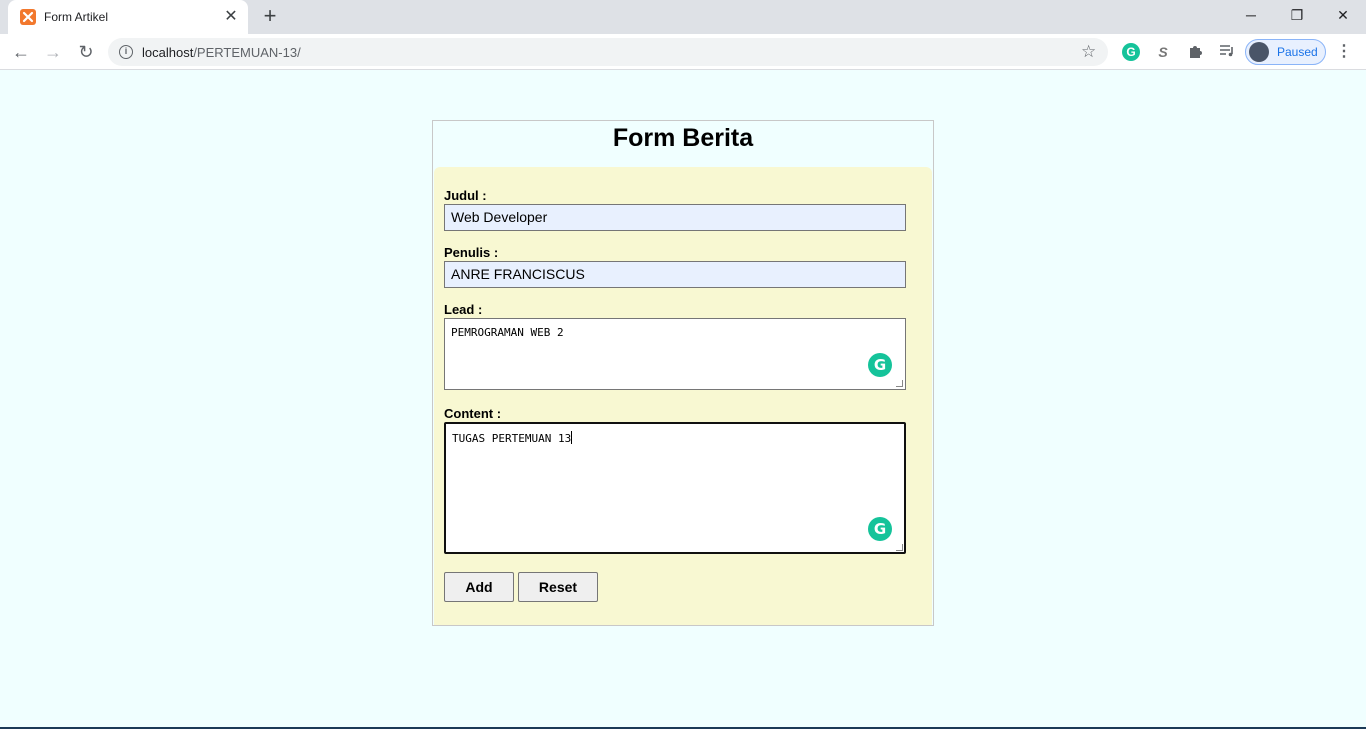  I want to click on window-close-button: ✕, so click(1343, 15).